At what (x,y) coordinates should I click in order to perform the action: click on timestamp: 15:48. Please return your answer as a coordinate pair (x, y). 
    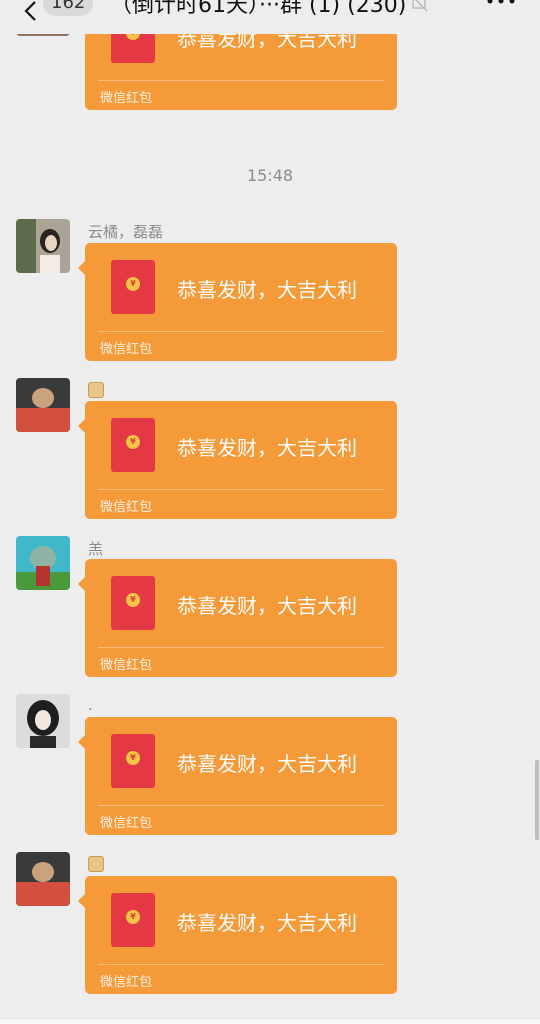
    Looking at the image, I should click on (270, 175).